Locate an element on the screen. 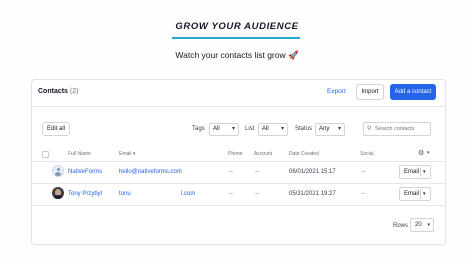 The width and height of the screenshot is (474, 266). column-full-name: Full Name is located at coordinates (79, 154).